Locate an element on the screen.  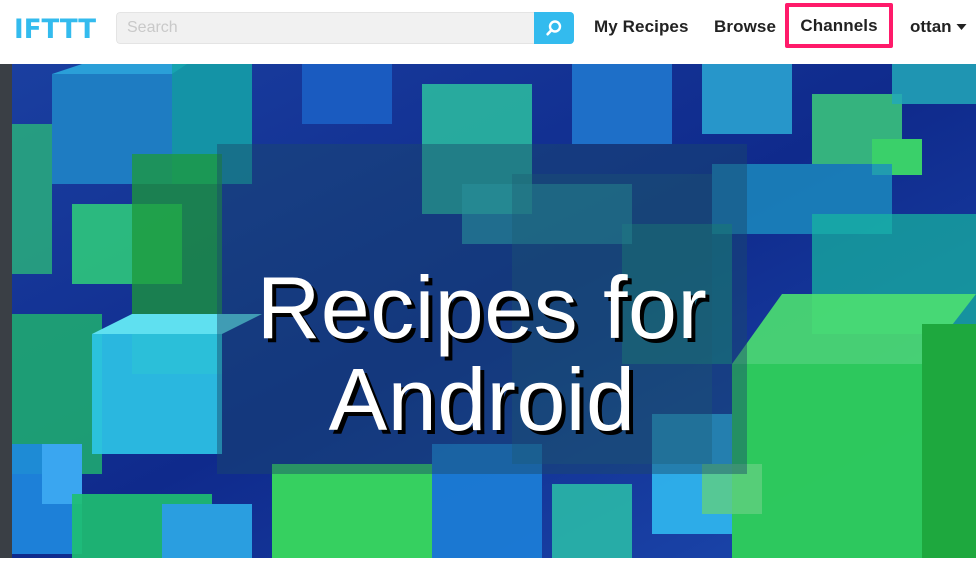
user-name: ottan is located at coordinates (931, 26).